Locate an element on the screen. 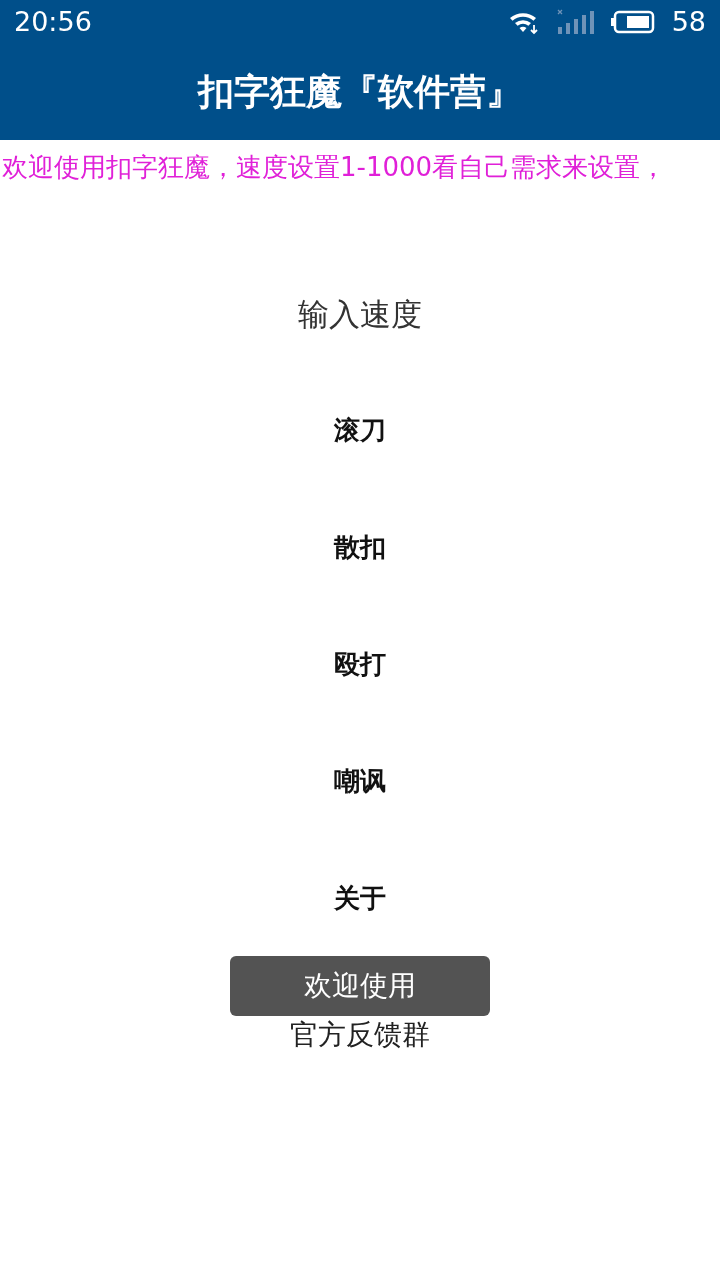 This screenshot has height=1280, width=720. speed-input: 输入速度 is located at coordinates (360, 314).